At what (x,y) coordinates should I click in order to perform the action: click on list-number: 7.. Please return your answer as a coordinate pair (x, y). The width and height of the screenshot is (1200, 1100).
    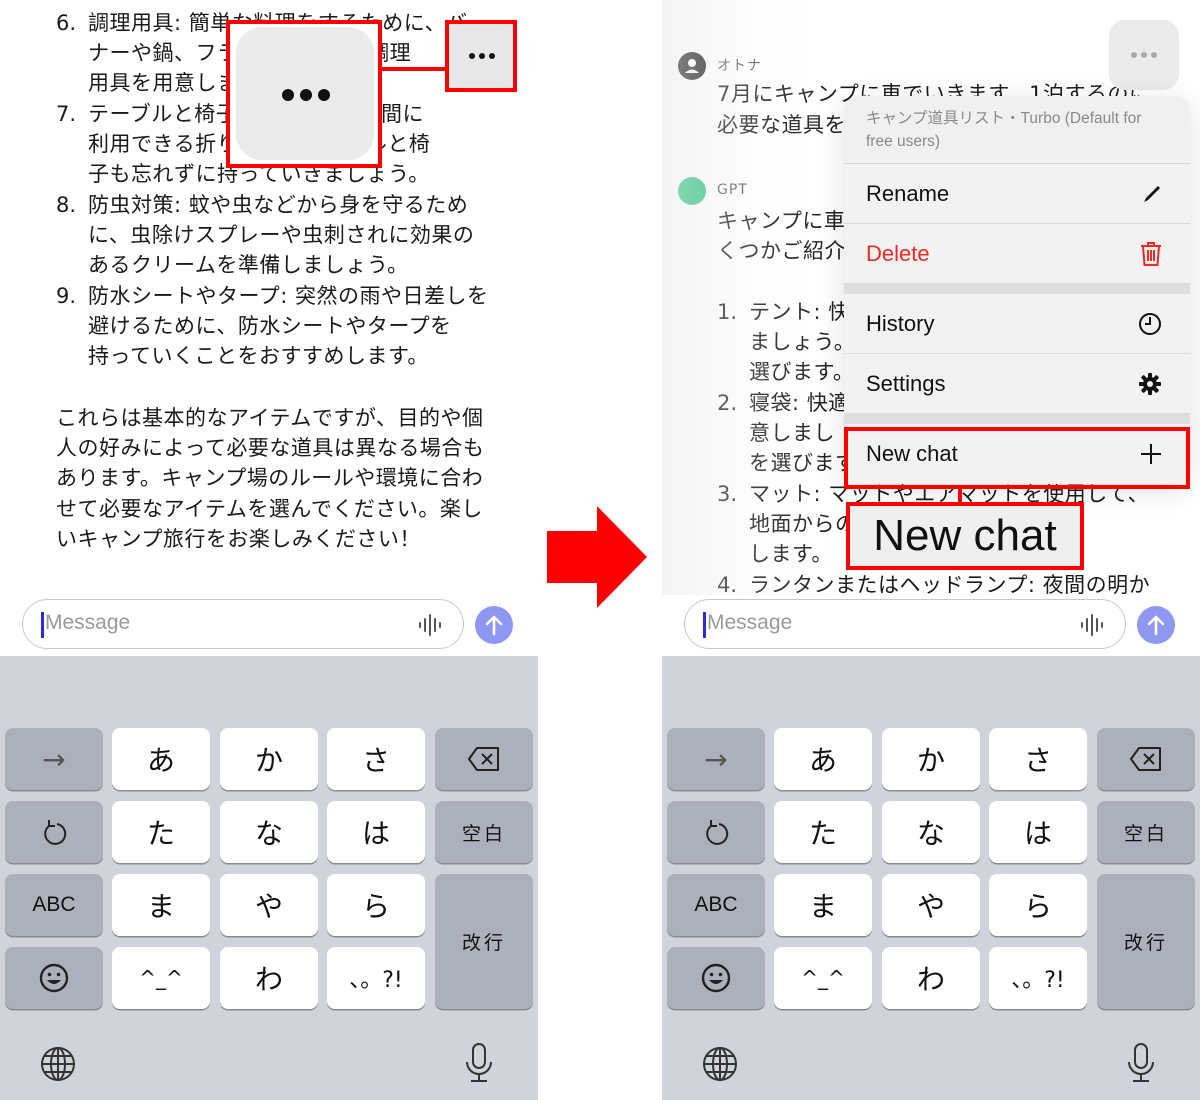
    Looking at the image, I should click on (66, 114).